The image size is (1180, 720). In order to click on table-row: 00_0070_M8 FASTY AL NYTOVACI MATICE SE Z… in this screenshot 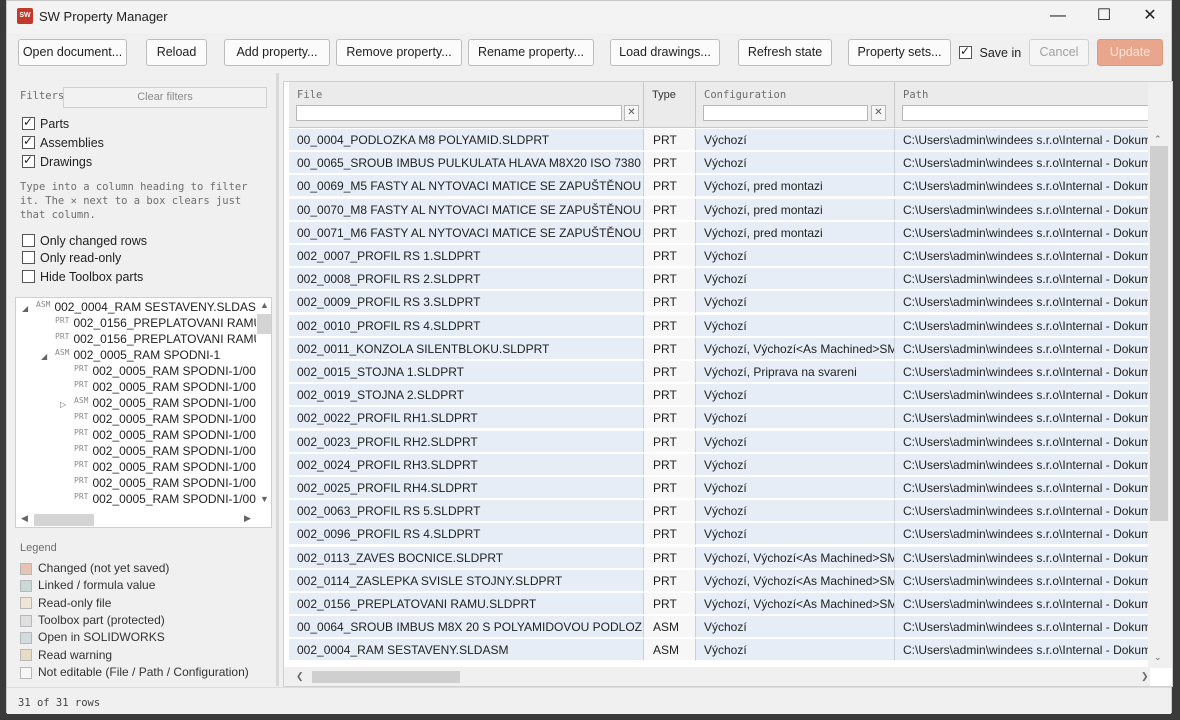, I will do `click(719, 210)`.